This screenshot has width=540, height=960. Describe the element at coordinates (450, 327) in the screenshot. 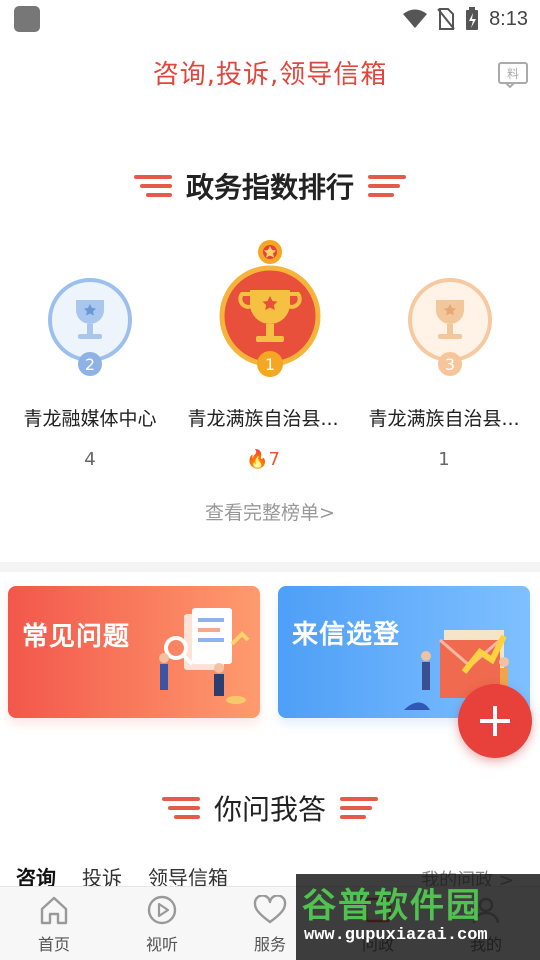

I see `bronze-medal-icon: 3` at that location.